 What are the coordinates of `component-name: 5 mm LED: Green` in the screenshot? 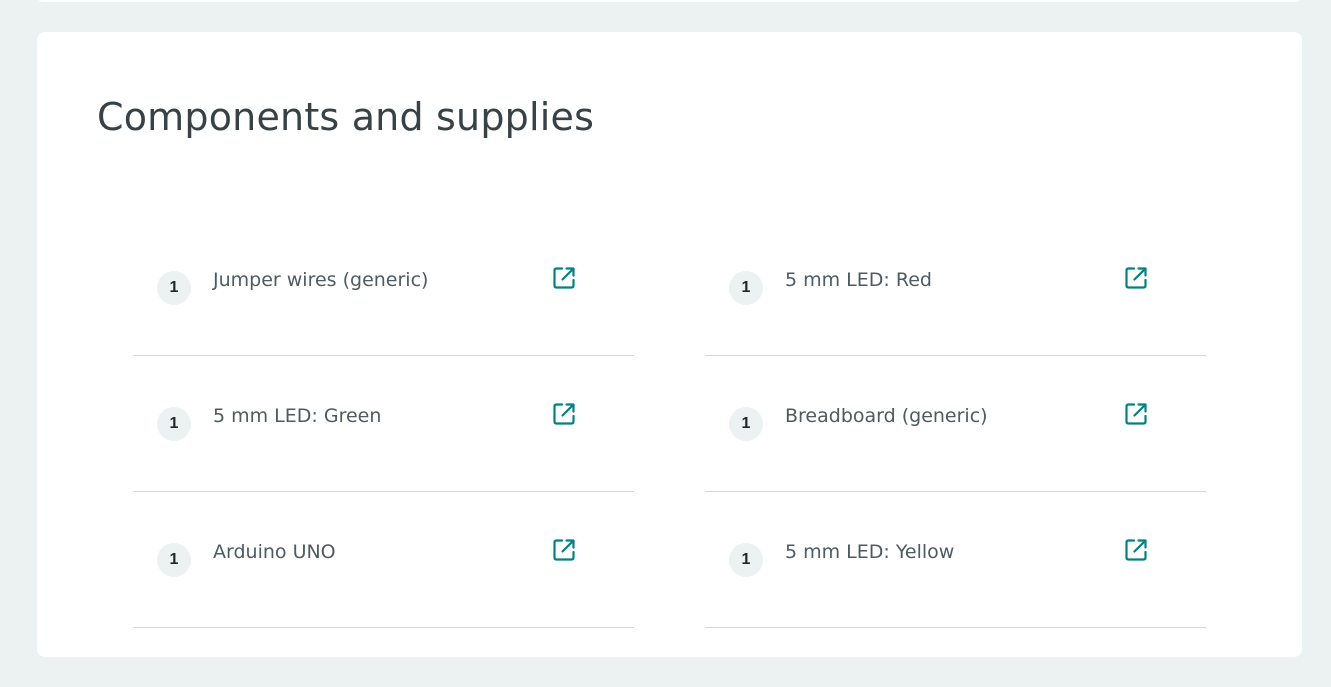 It's located at (297, 415).